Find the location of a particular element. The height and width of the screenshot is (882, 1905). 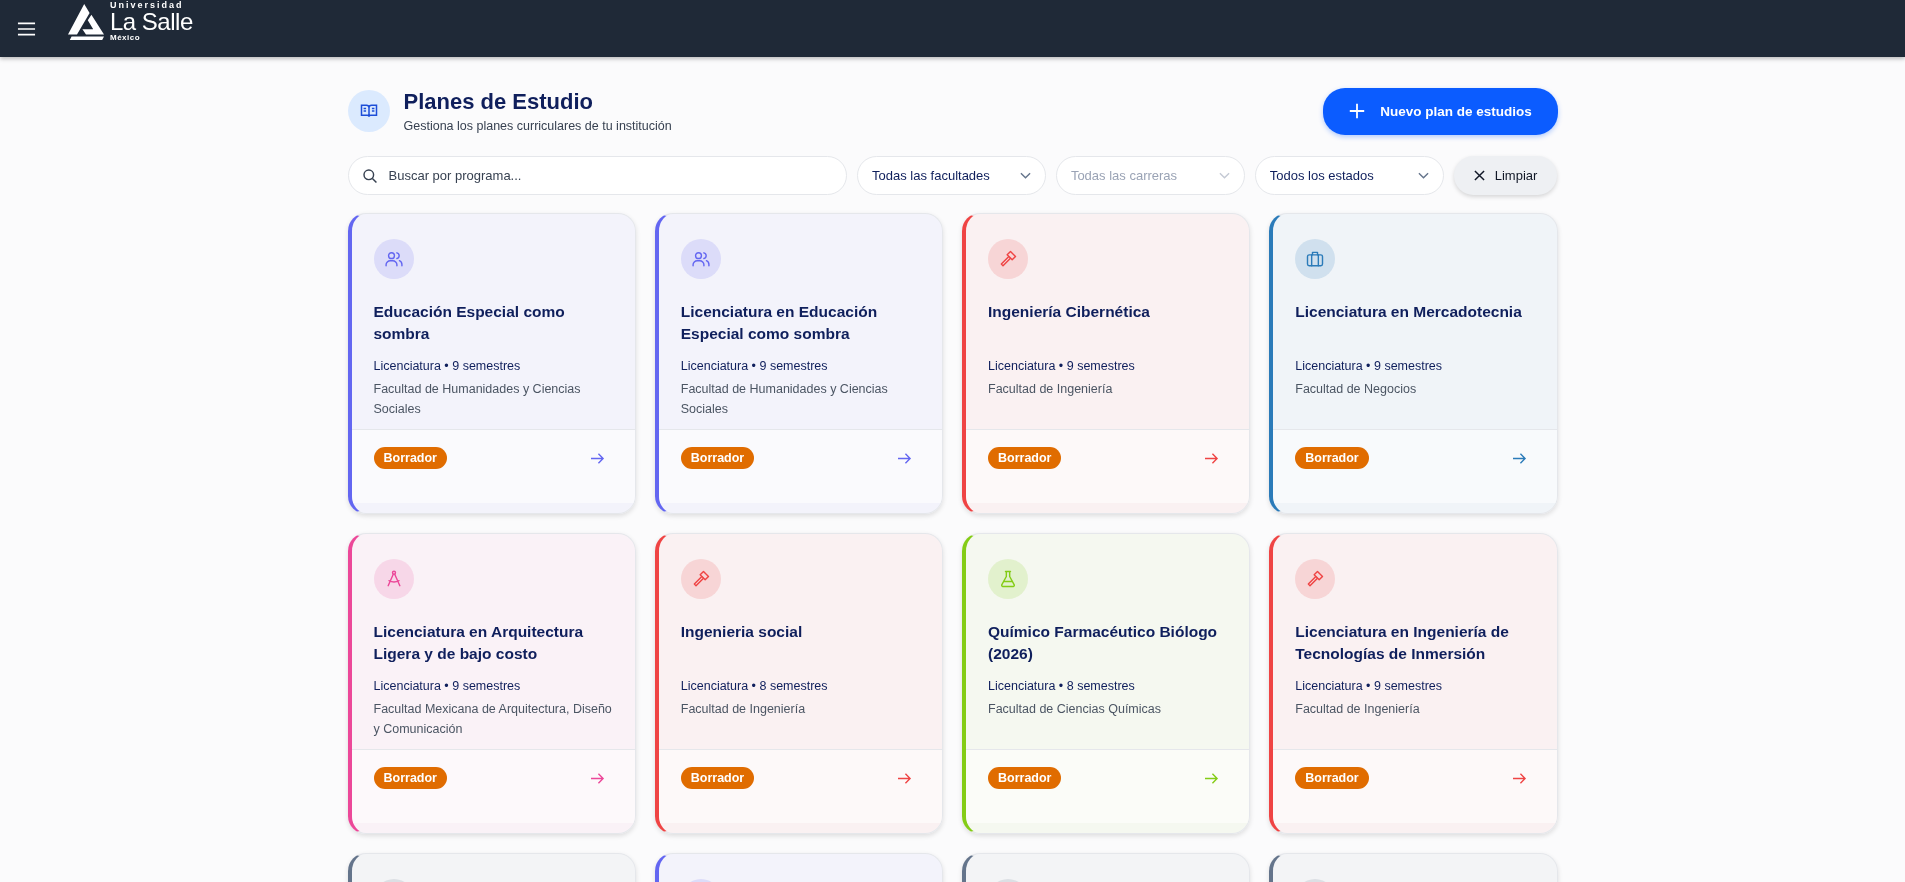

filter-dropdown: Todos los estados is located at coordinates (1349, 175).